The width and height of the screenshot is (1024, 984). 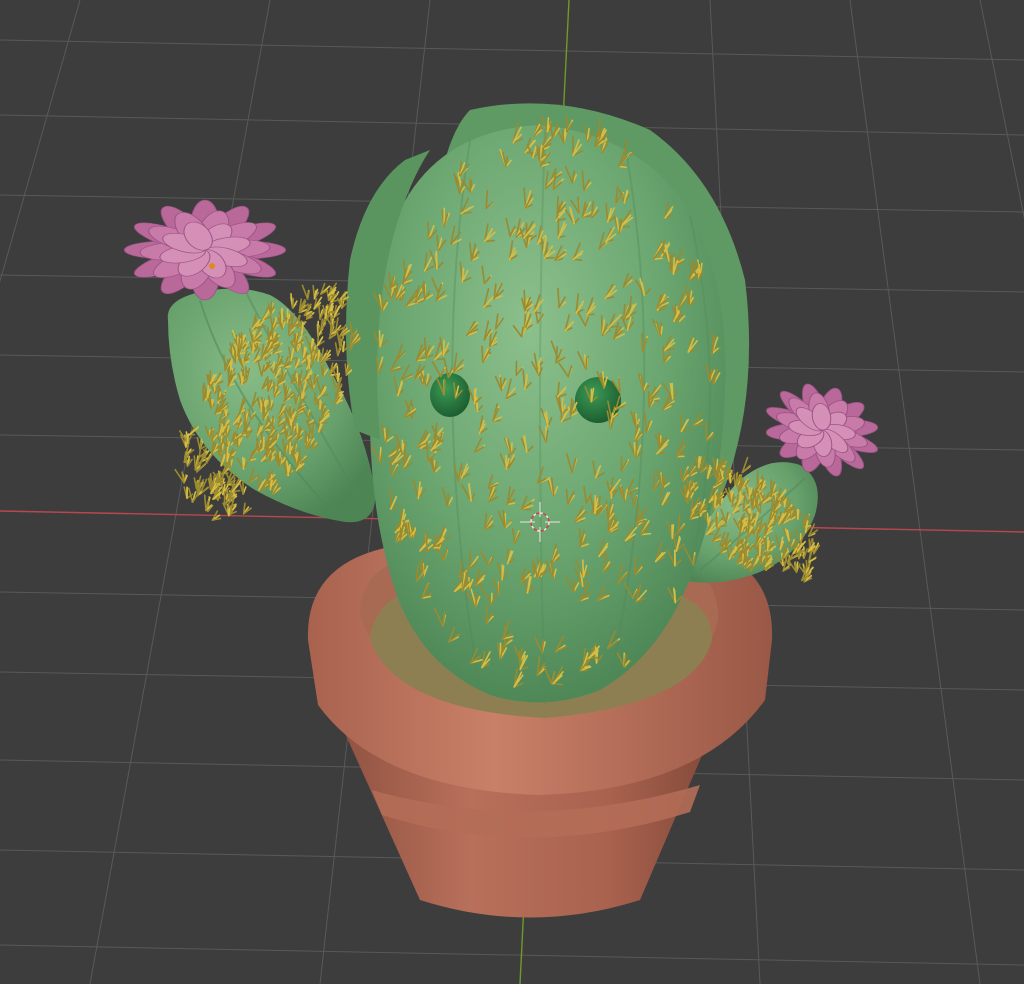 I want to click on flower-center, so click(x=212, y=266).